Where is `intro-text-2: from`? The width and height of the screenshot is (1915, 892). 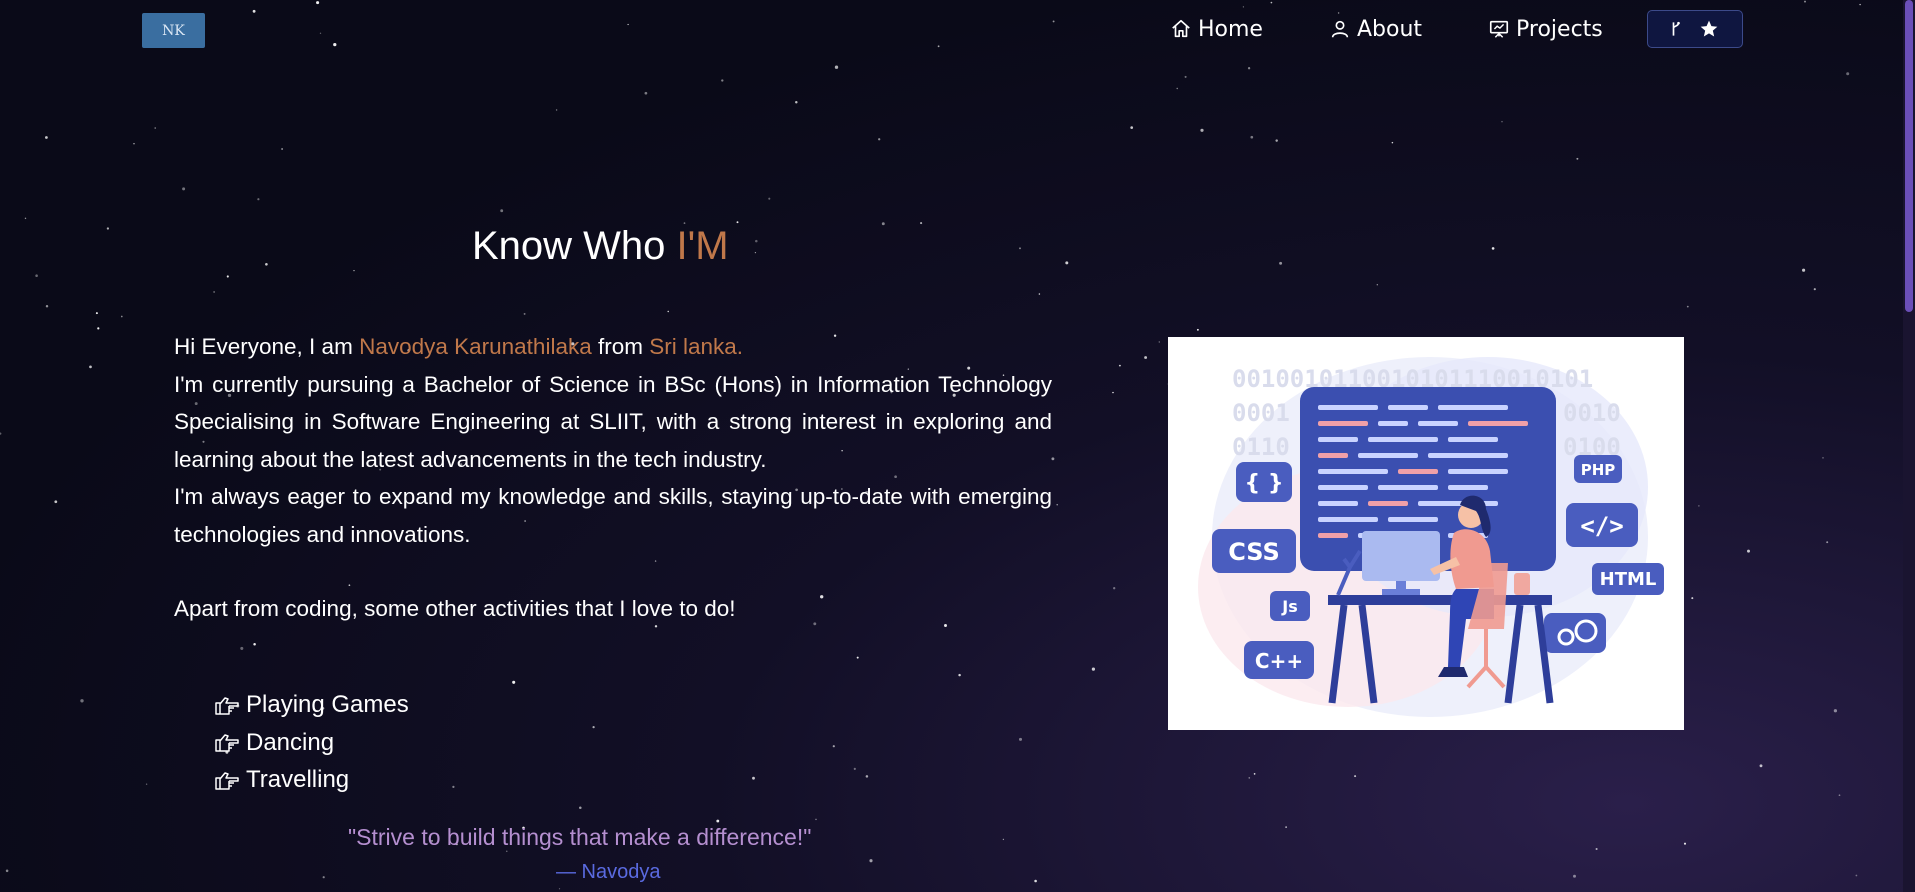
intro-text-2: from is located at coordinates (620, 346).